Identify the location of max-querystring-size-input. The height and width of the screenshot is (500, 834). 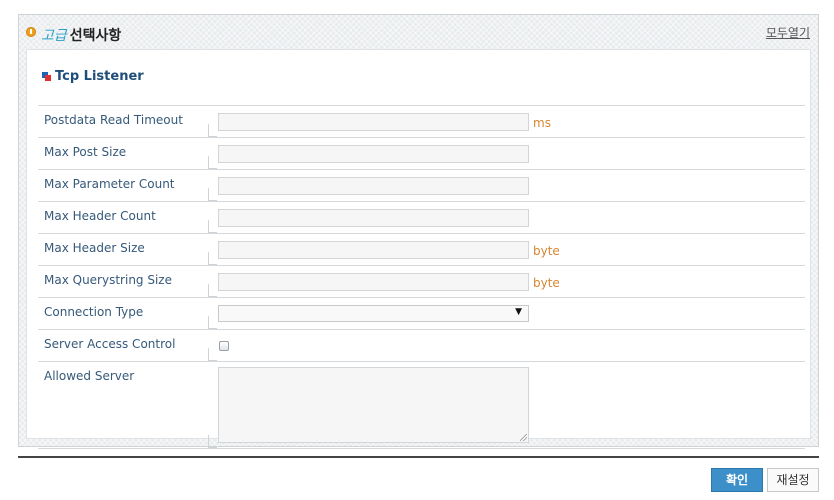
(373, 282).